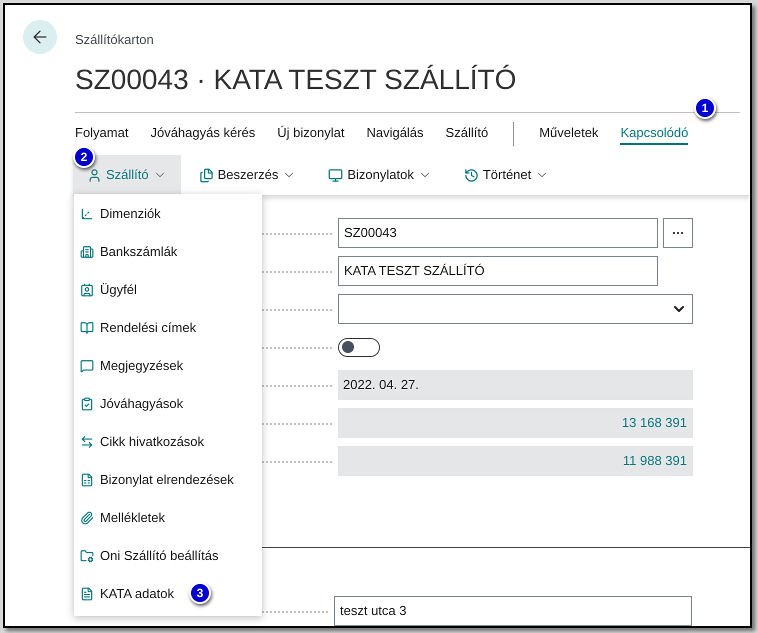 This screenshot has width=758, height=633. What do you see at coordinates (114, 40) in the screenshot?
I see `breadcrumb: Szállítókarton` at bounding box center [114, 40].